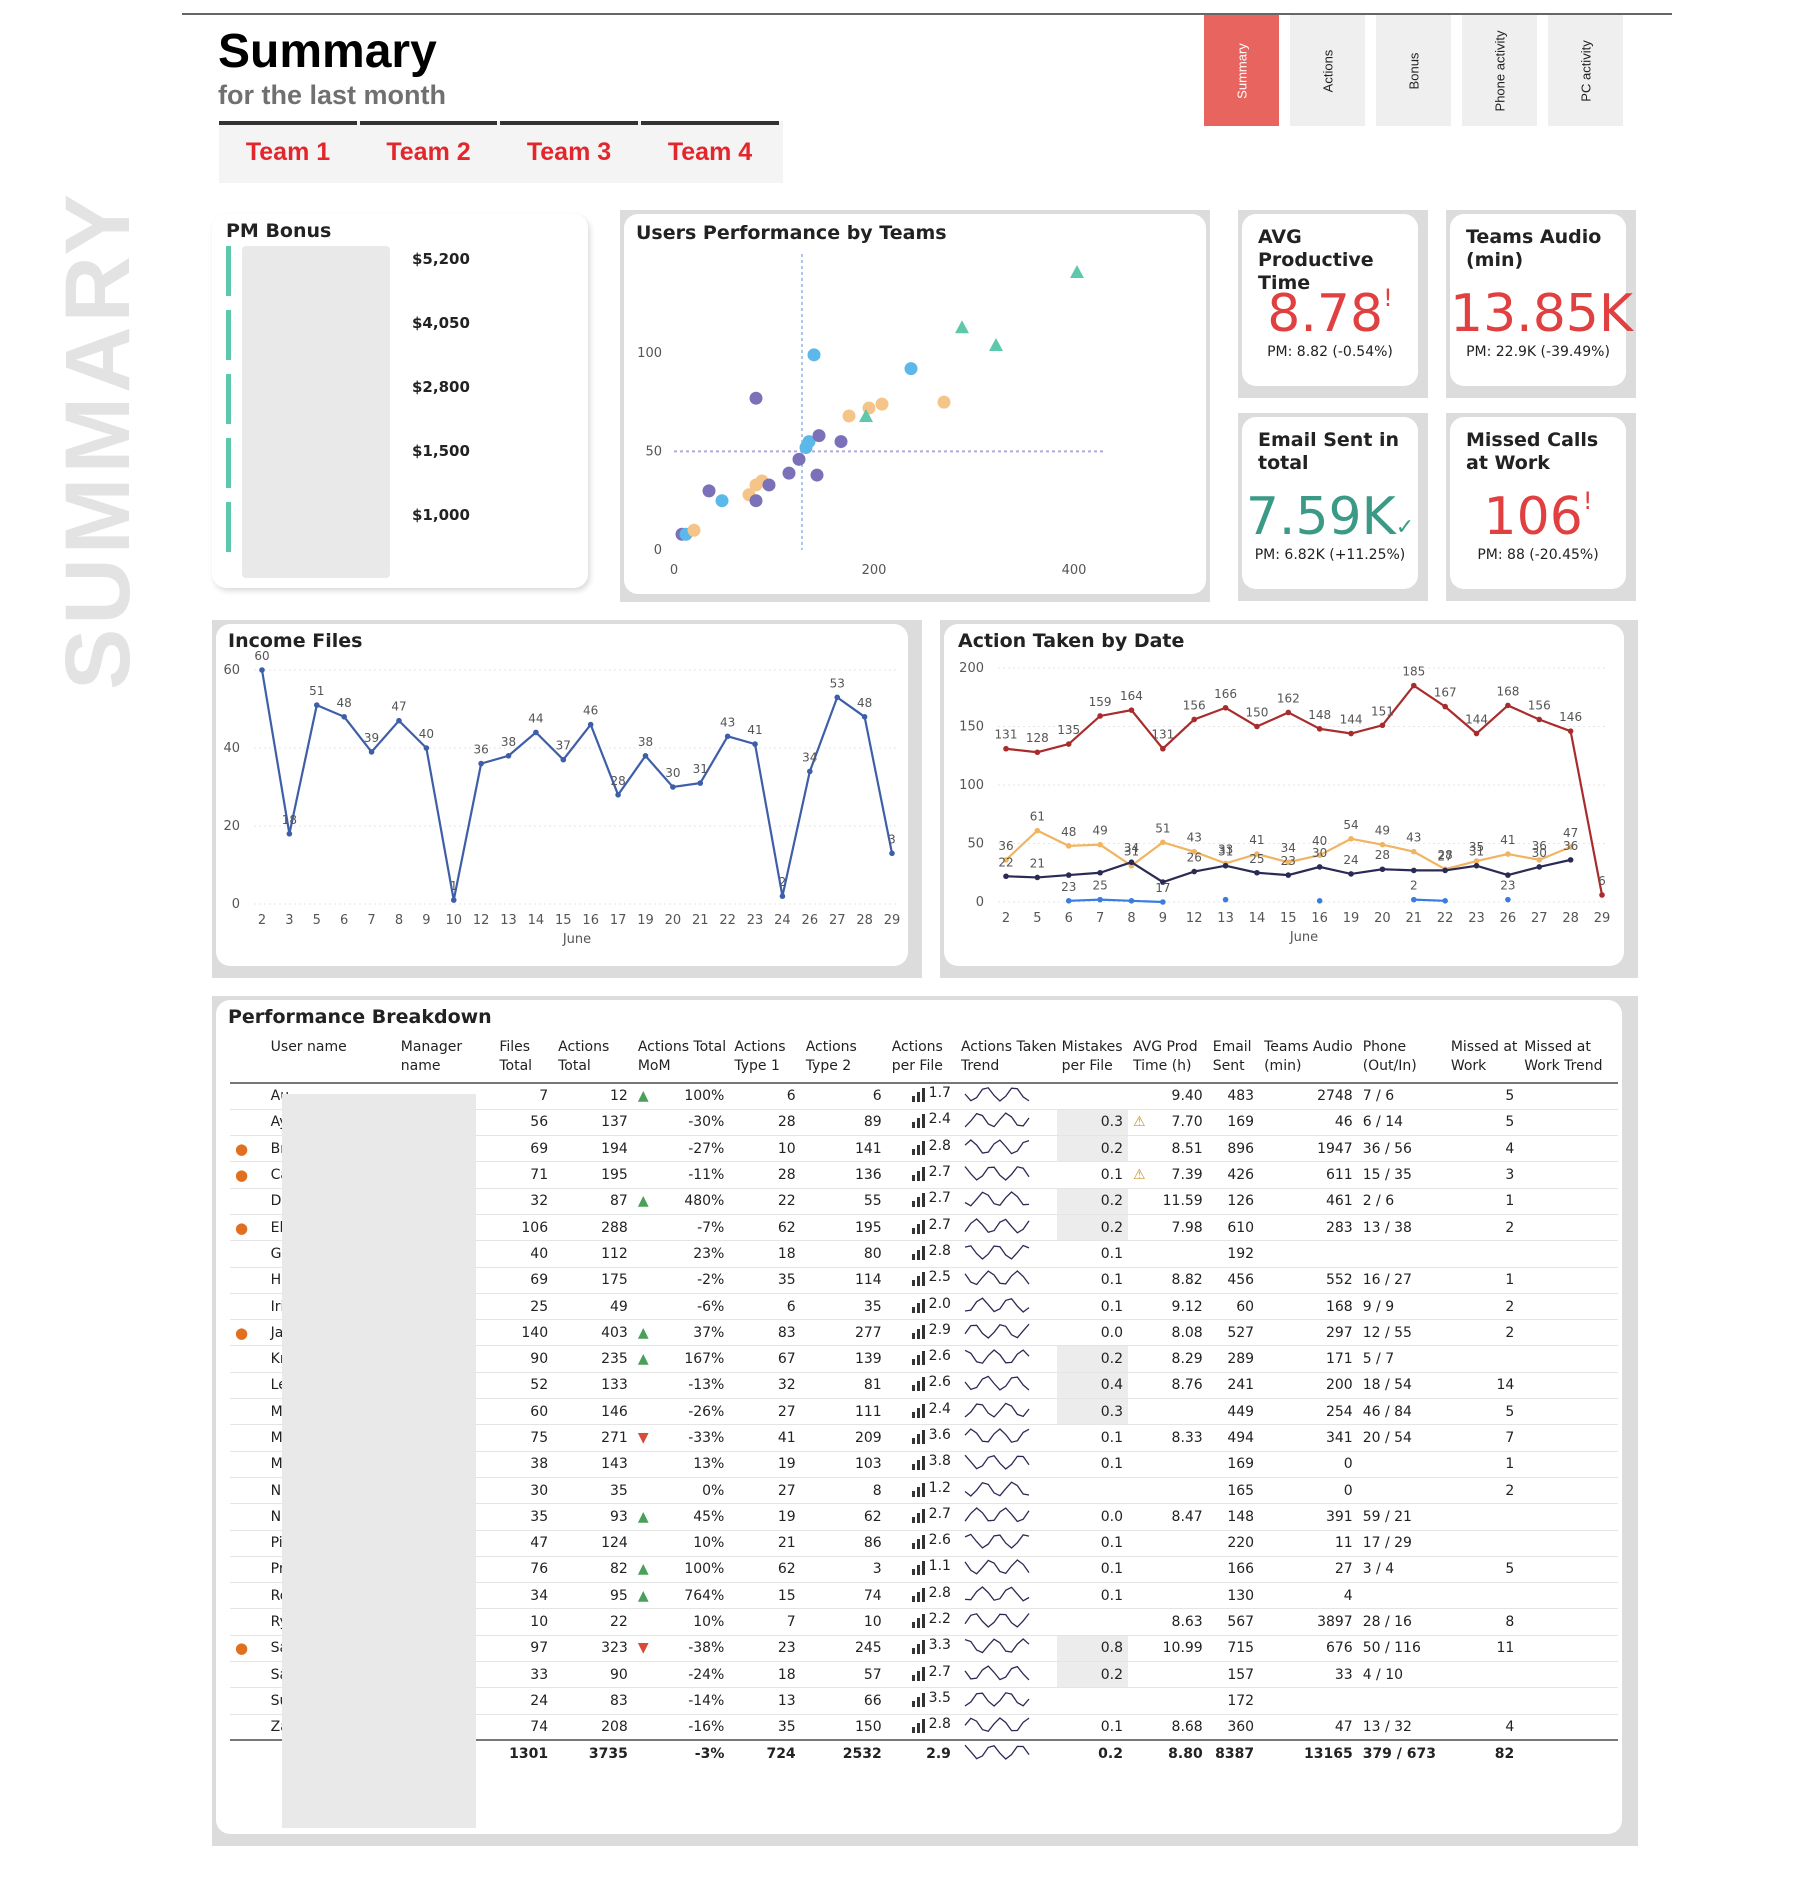 The width and height of the screenshot is (1812, 1904). Describe the element at coordinates (569, 152) in the screenshot. I see `tab-team-3: Team 3` at that location.